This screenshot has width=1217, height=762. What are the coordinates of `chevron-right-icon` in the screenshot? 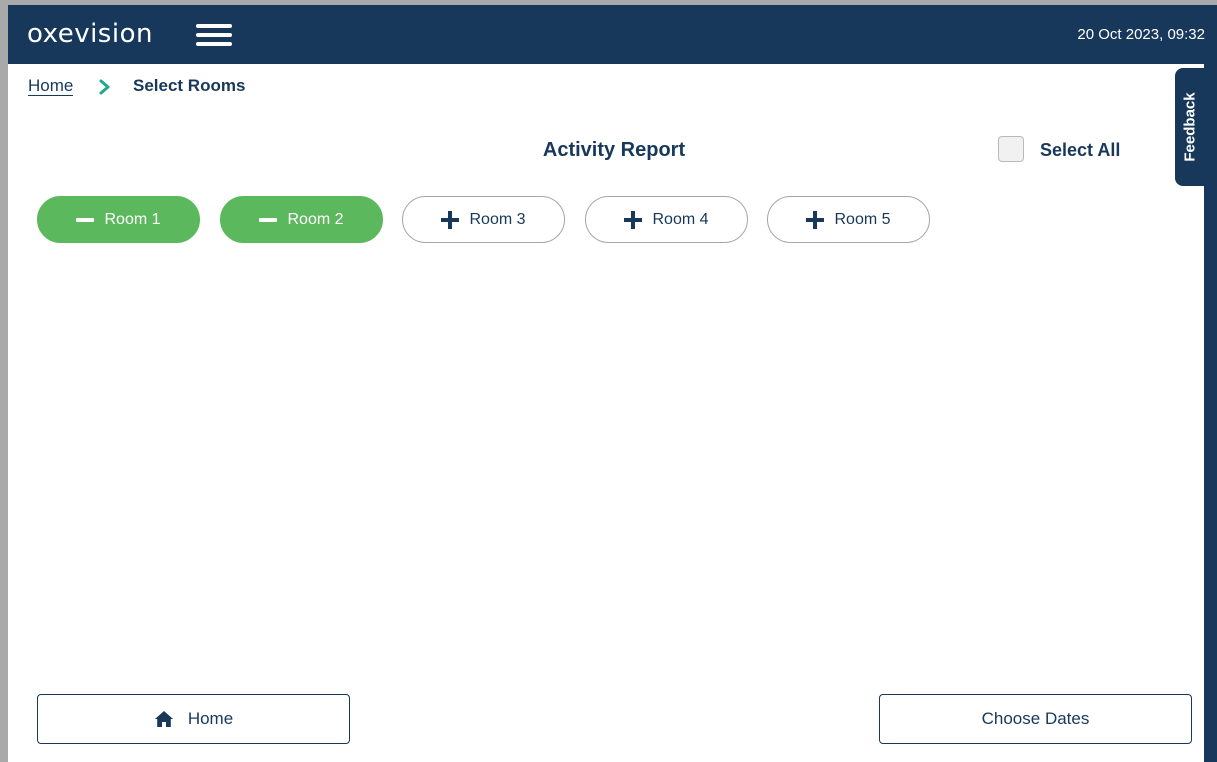 It's located at (104, 87).